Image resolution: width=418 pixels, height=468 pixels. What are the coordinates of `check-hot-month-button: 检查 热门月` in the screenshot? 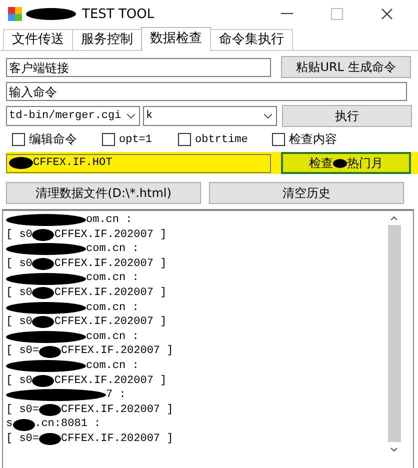 It's located at (346, 163).